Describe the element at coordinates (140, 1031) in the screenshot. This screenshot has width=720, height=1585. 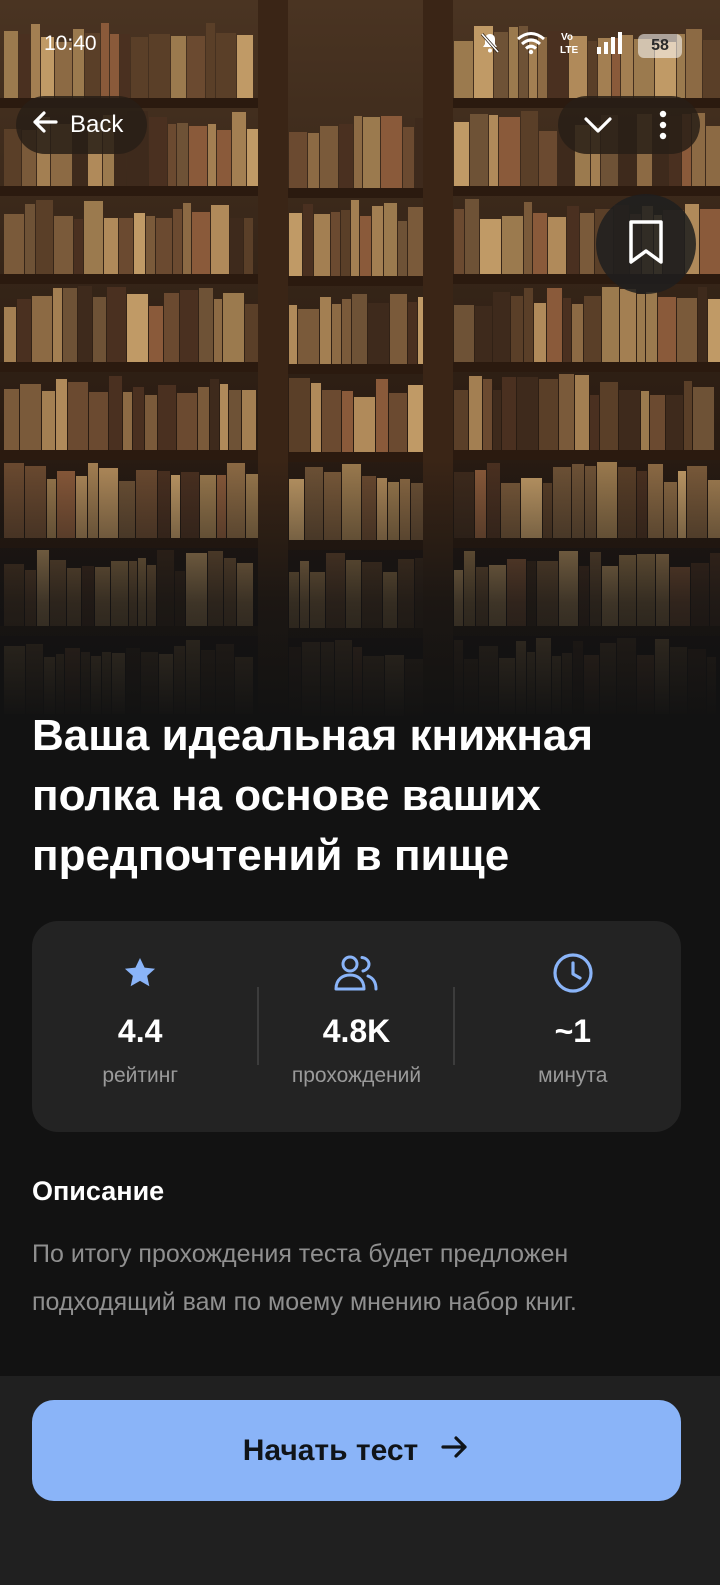
I see `stat-rating-value: 4.4` at that location.